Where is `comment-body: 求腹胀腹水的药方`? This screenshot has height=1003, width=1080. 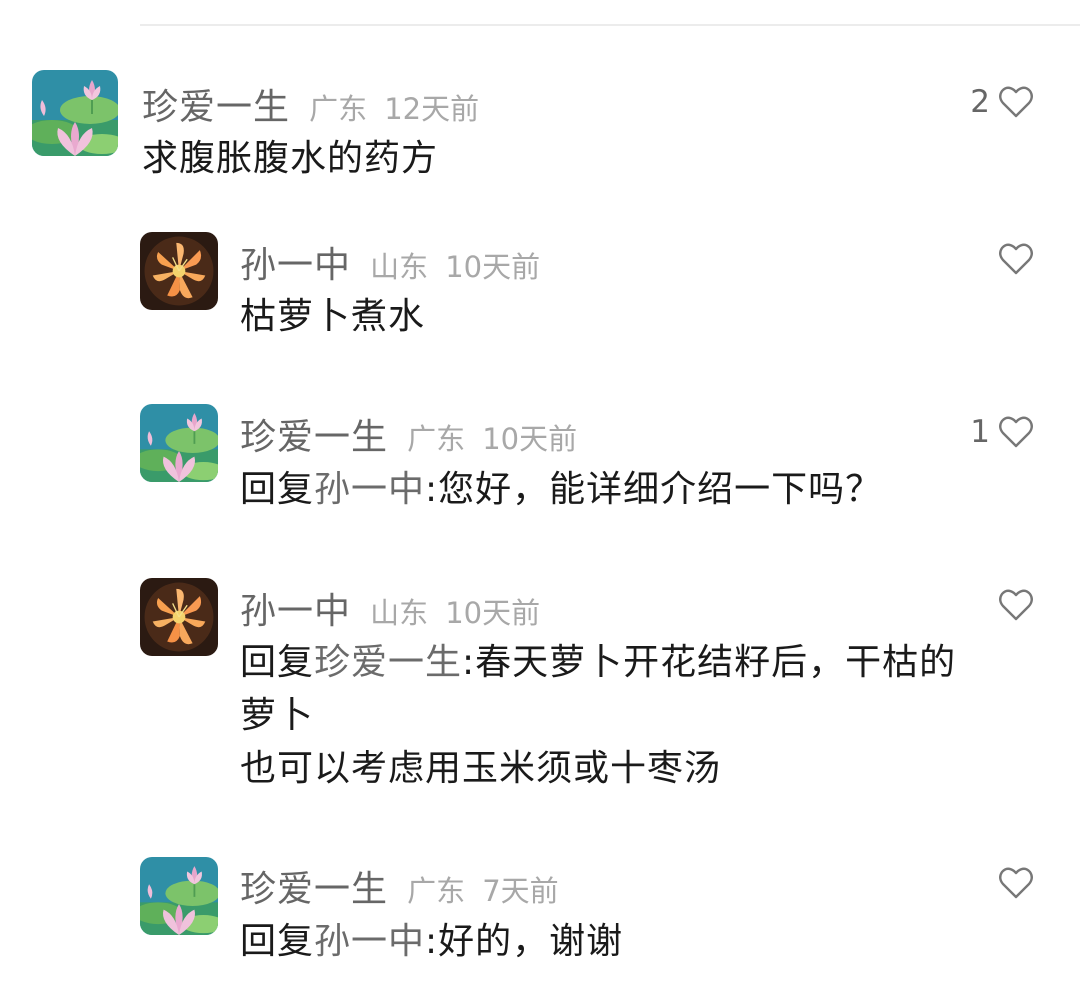
comment-body: 求腹胀腹水的药方 is located at coordinates (290, 158).